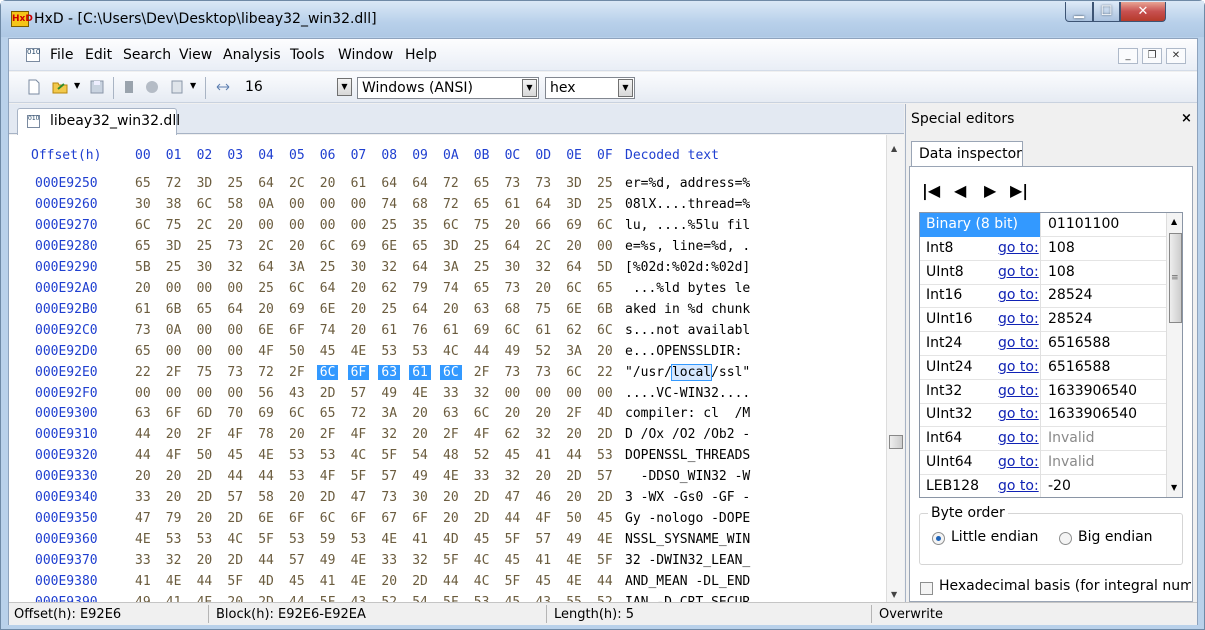  Describe the element at coordinates (687, 225) in the screenshot. I see `decoded-text: lu, ....%5lu fil` at that location.